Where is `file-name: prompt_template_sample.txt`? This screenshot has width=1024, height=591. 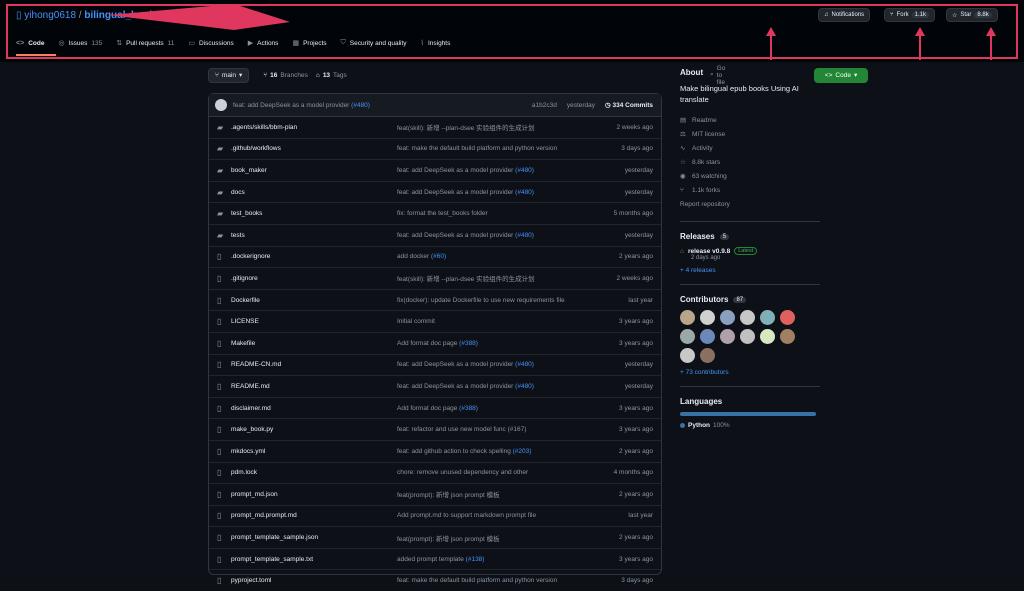 file-name: prompt_template_sample.txt is located at coordinates (272, 559).